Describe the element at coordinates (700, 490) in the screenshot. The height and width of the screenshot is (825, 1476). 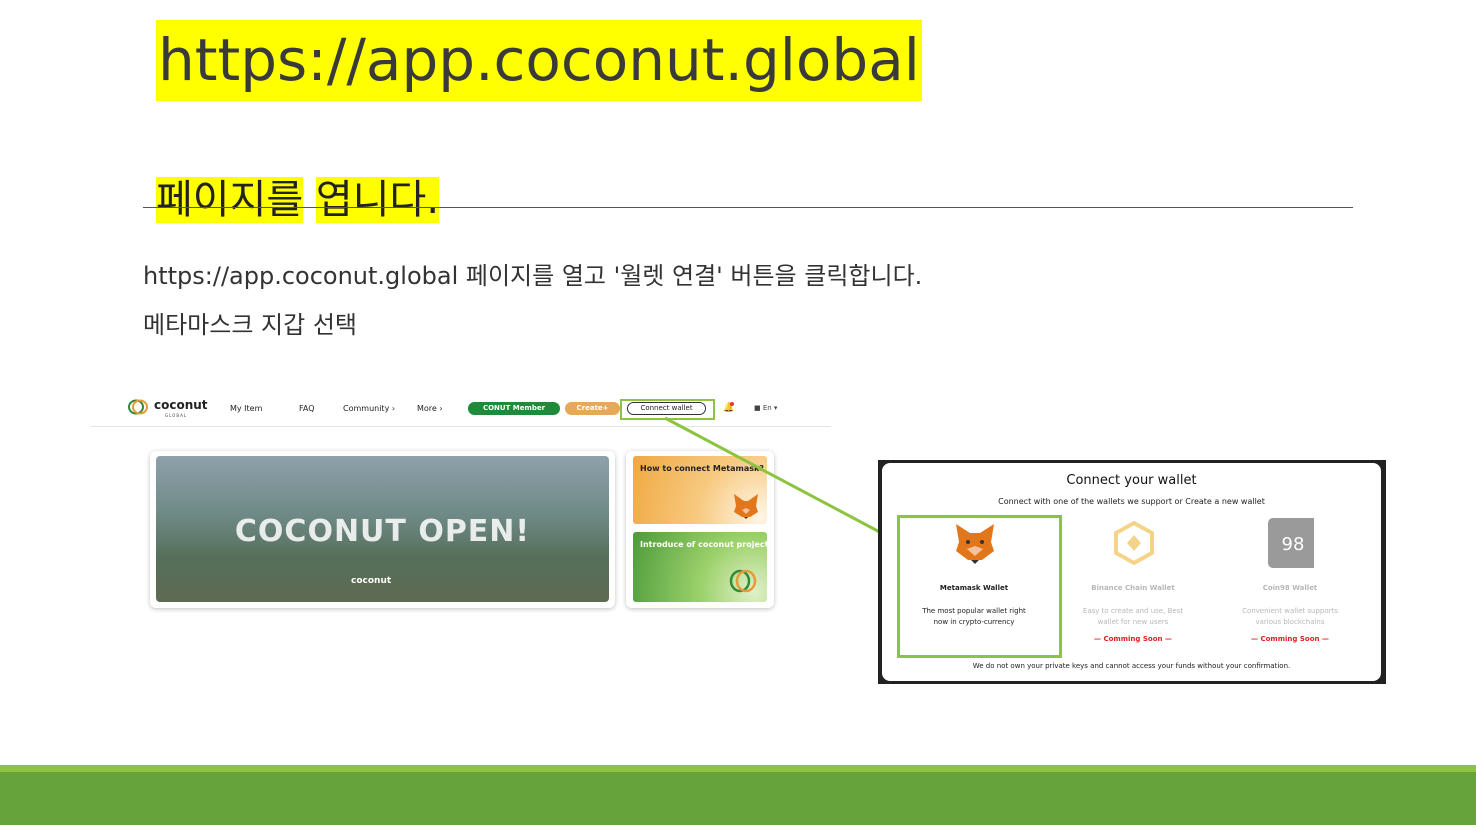
I see `card-metamask-guide: How to connect Metamask?` at that location.